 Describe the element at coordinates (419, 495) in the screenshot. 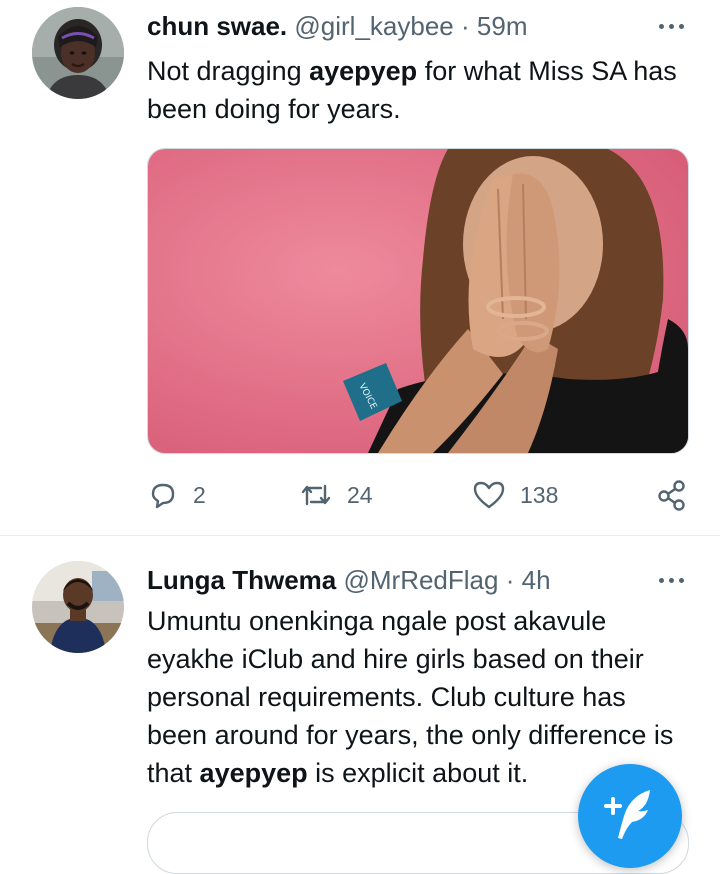

I see `tweet-actions: 2 24 138` at that location.